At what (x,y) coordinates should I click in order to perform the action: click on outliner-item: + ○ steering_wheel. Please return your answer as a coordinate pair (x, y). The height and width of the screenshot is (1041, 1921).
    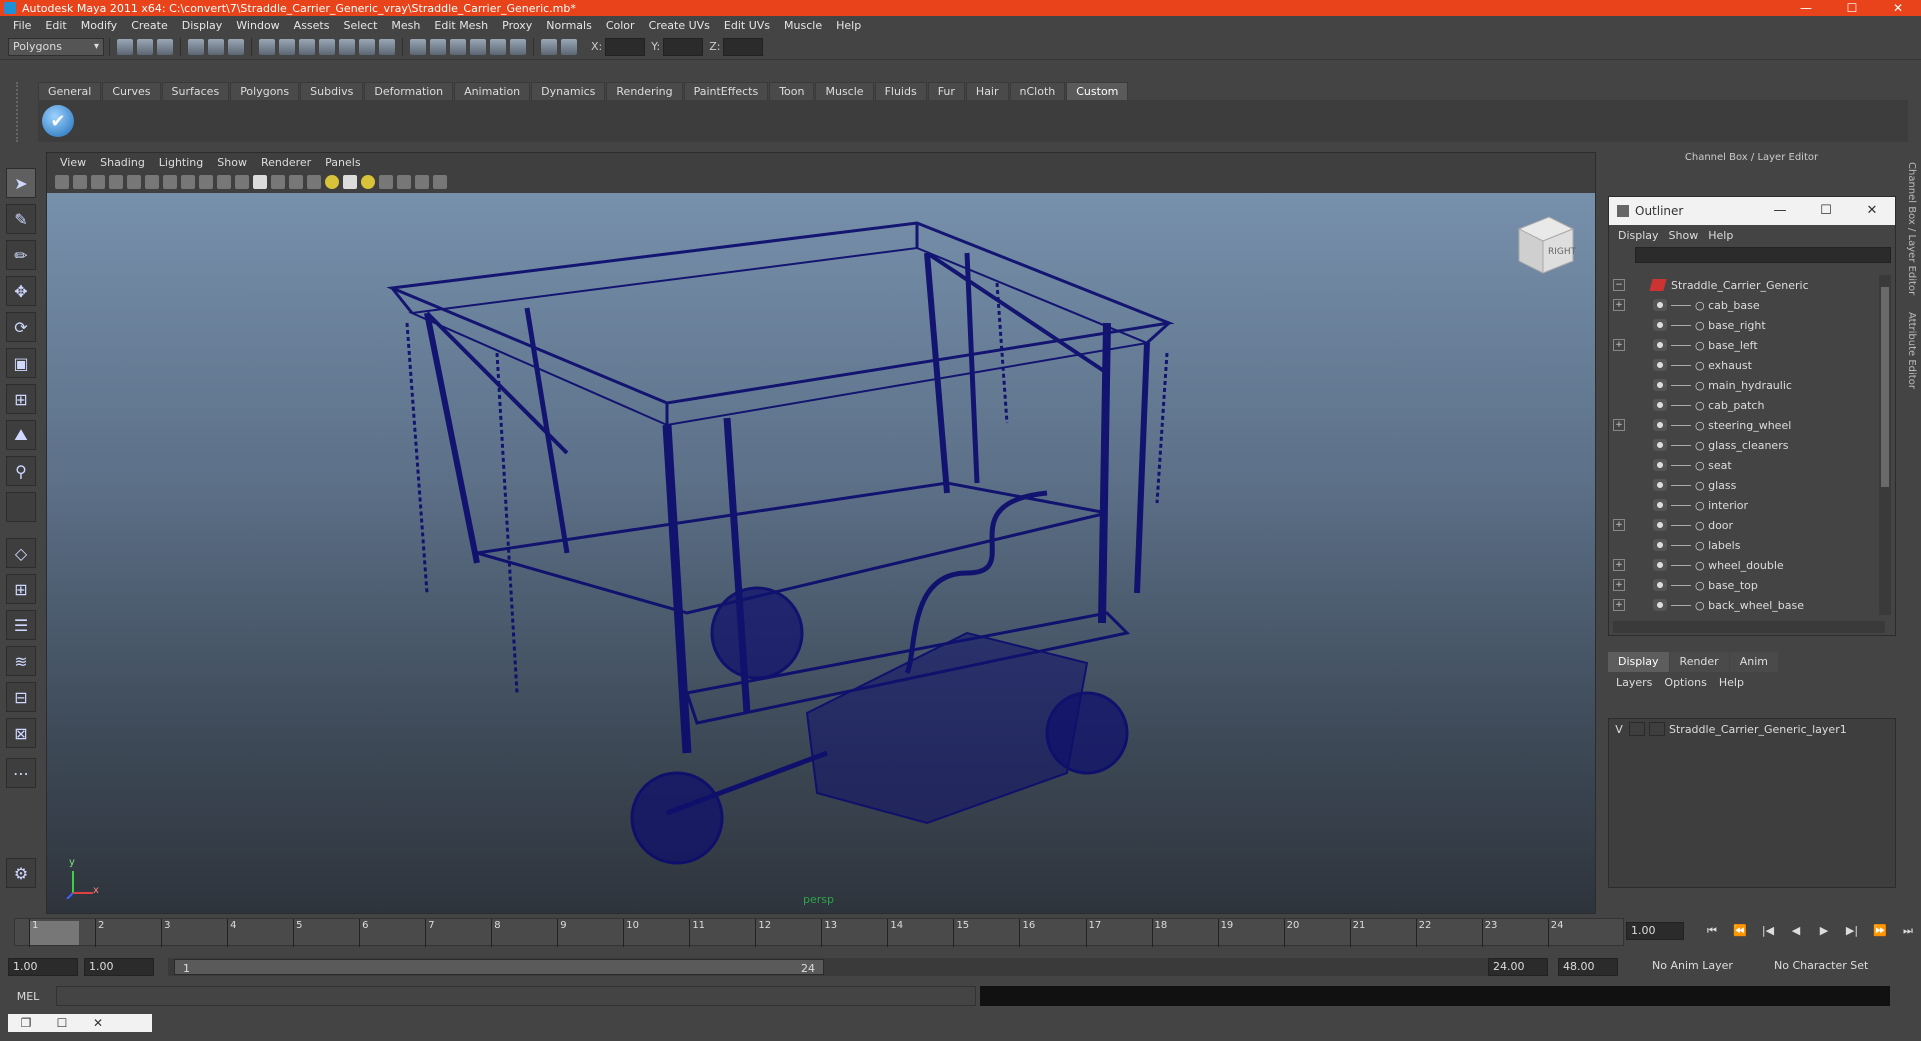
    Looking at the image, I should click on (1744, 425).